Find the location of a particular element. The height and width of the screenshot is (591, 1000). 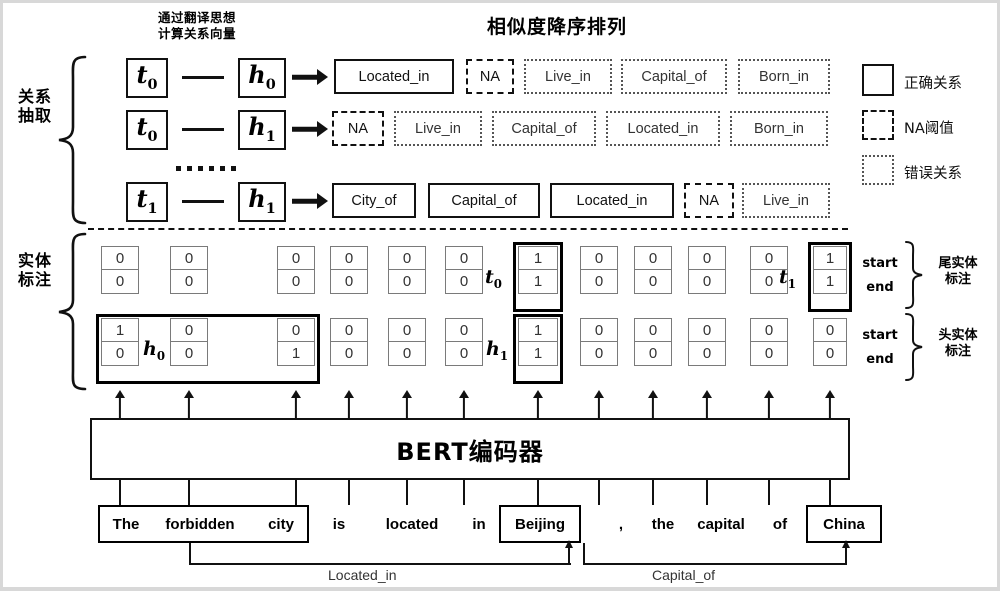

tag-cell-head-end-9: 0 is located at coordinates (707, 354).